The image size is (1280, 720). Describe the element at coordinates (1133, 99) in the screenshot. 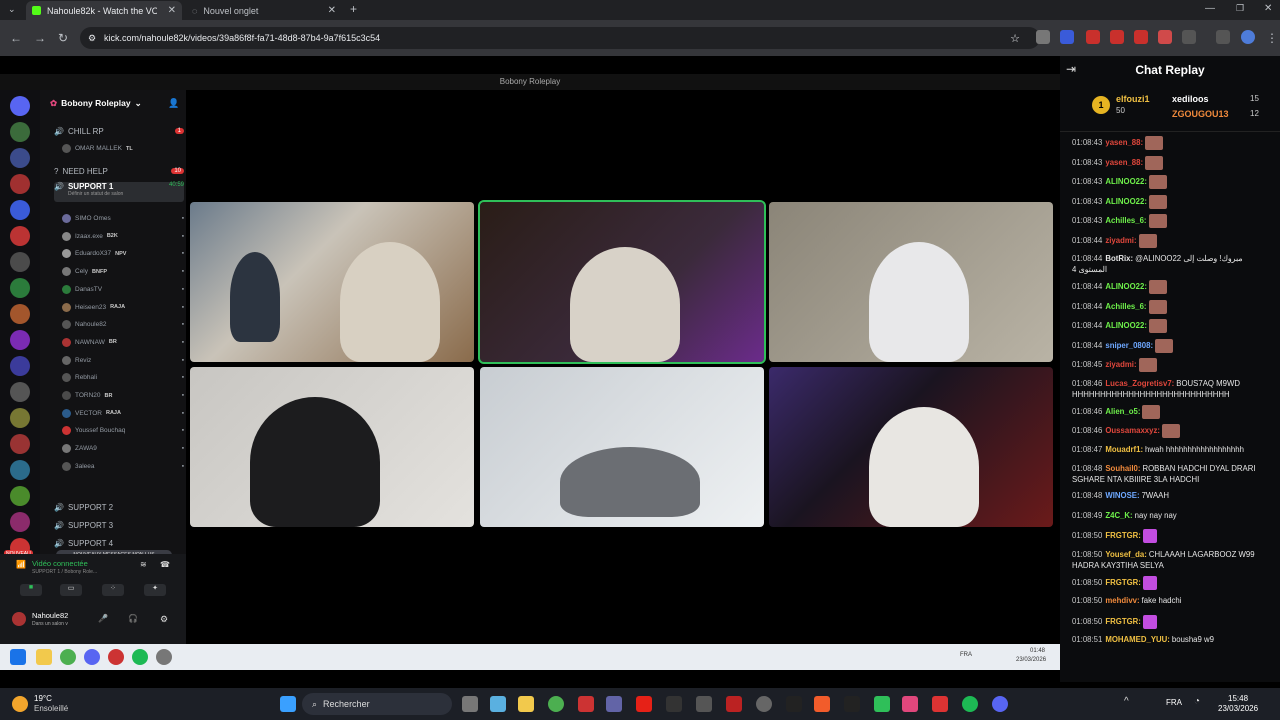

I see `leader-name: elfouzi1` at that location.